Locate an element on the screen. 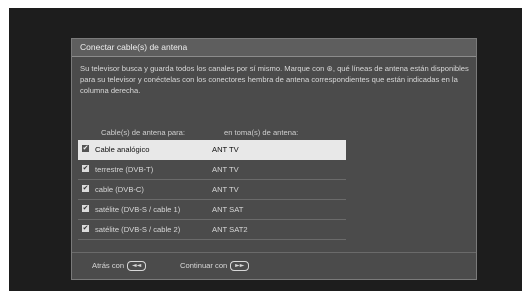  cable-name: cable (DVB-C) is located at coordinates (119, 189).